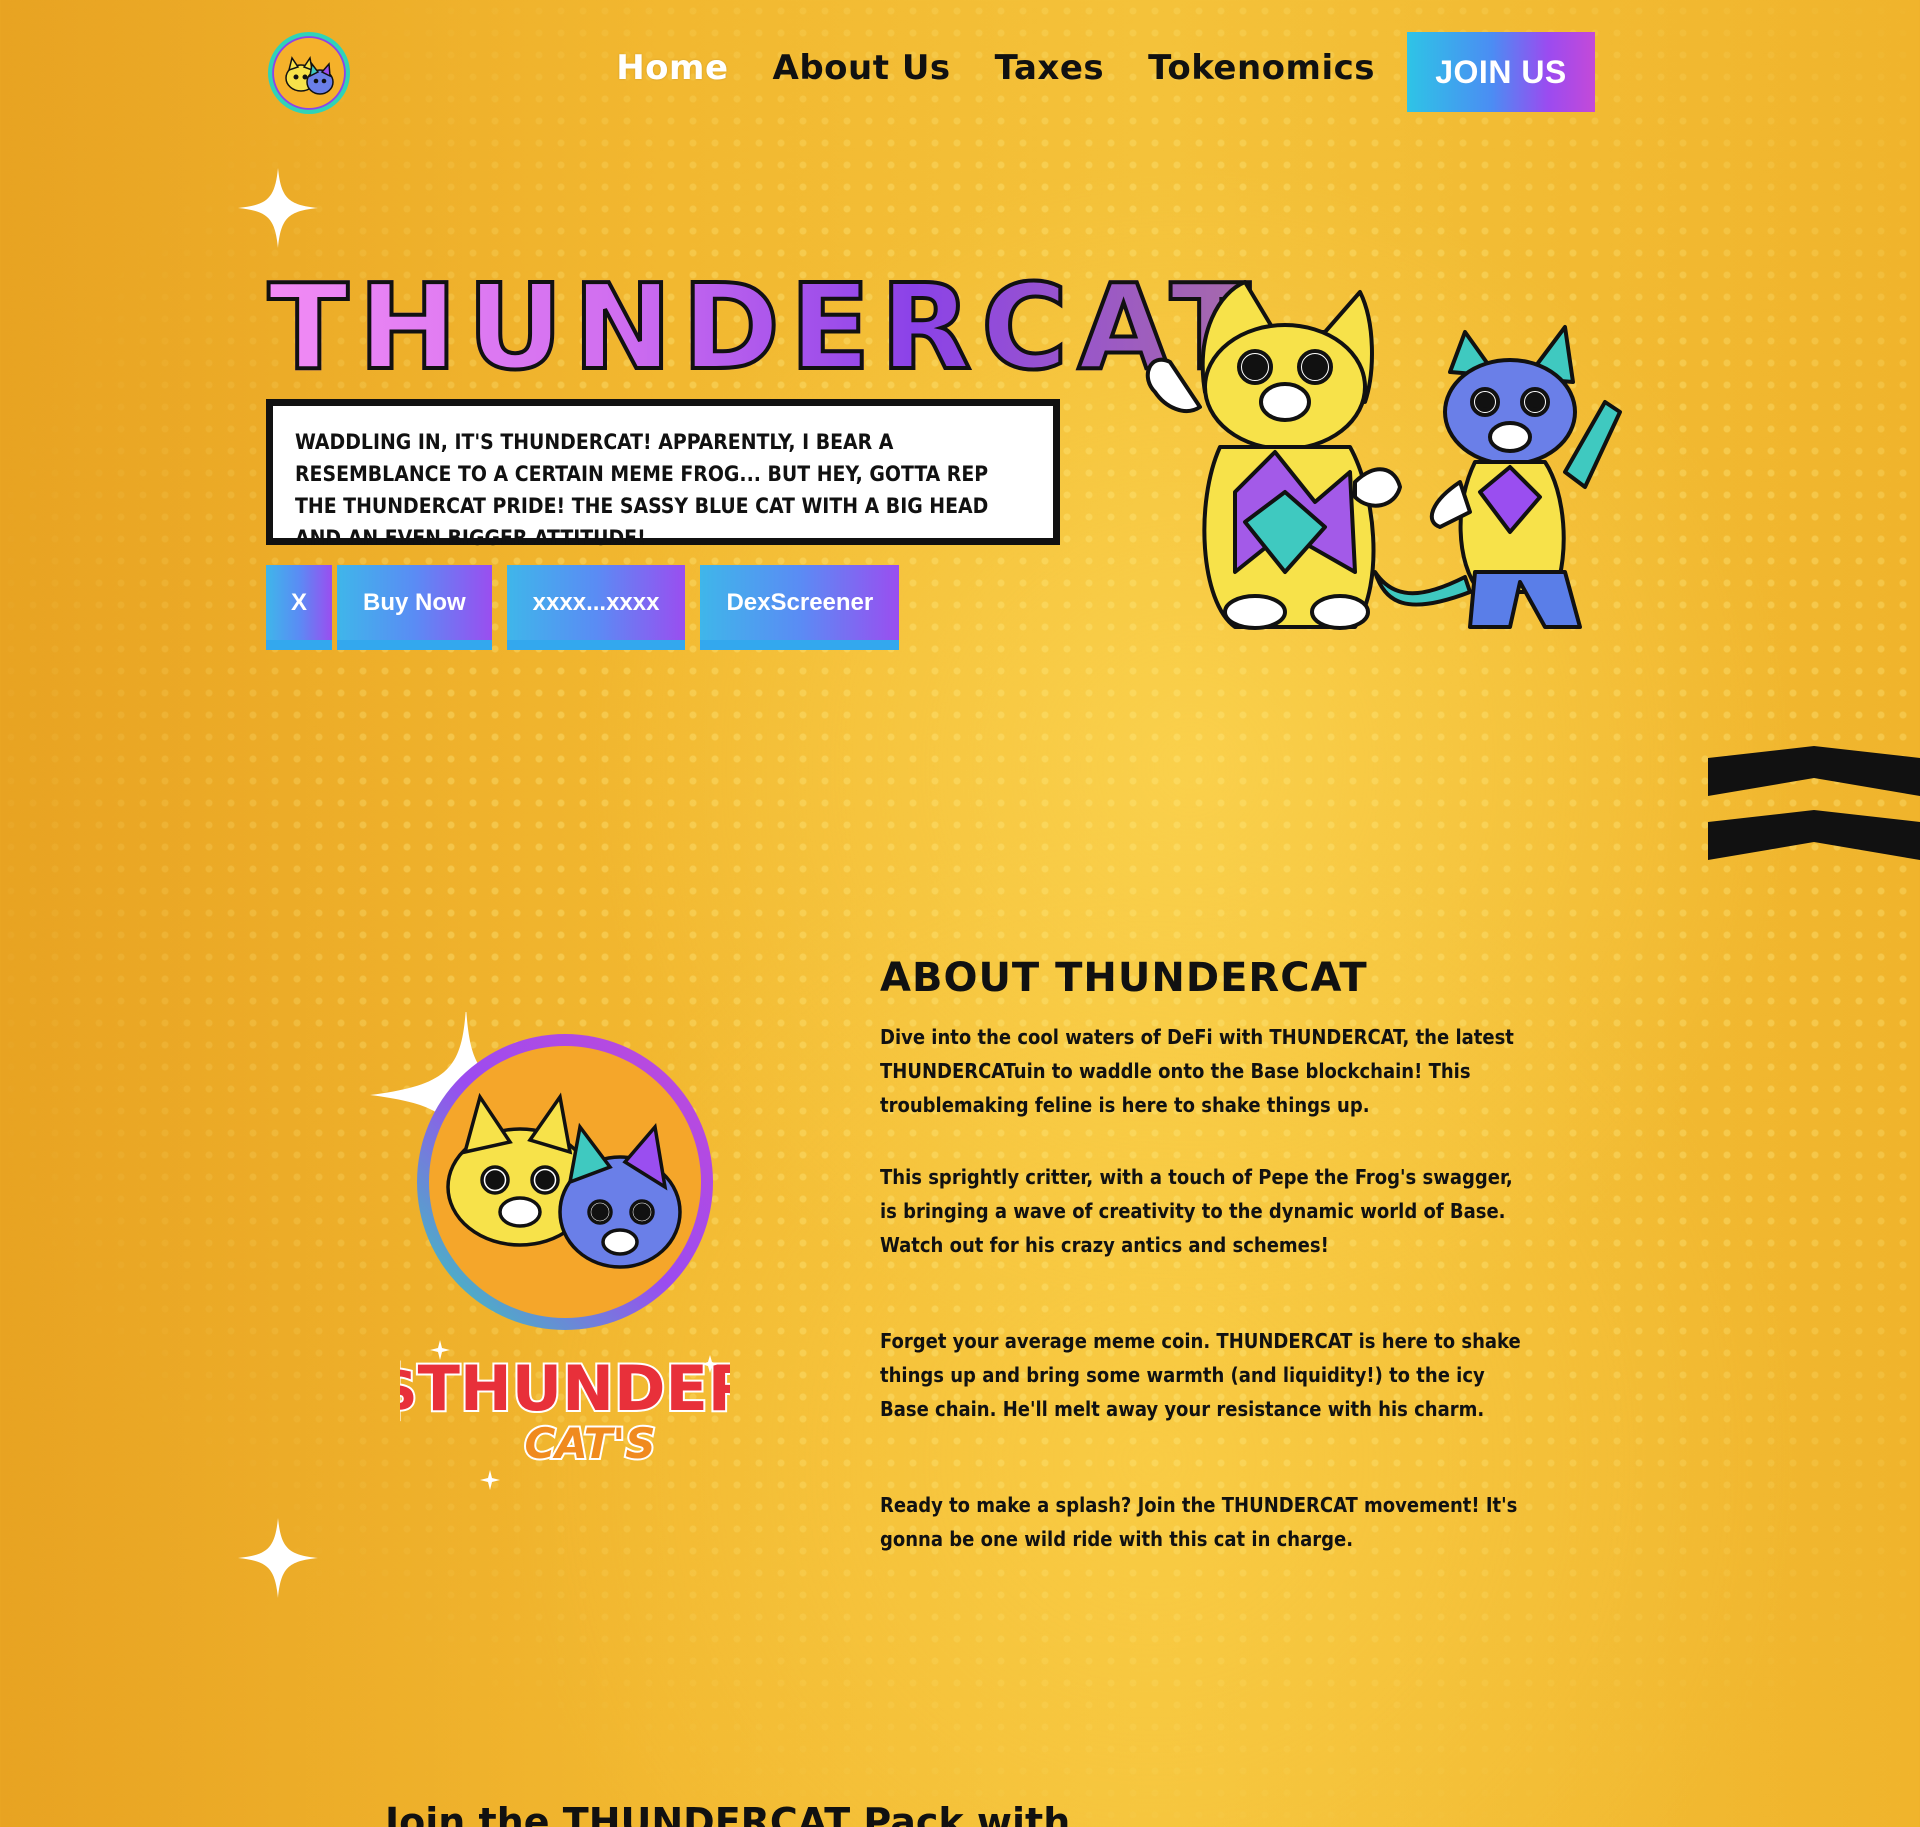 The height and width of the screenshot is (1827, 1920). I want to click on site-logo, so click(309, 73).